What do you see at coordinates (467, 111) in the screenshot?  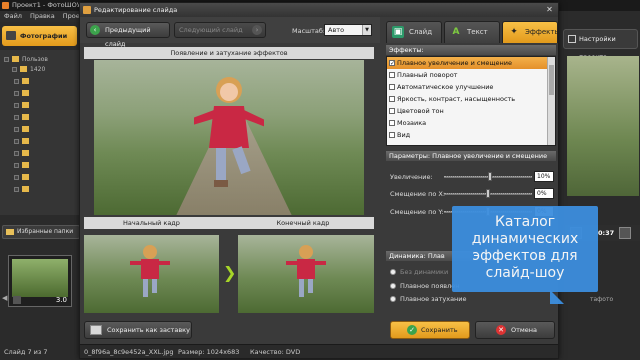 I see `effect-item: Цветовой тон` at bounding box center [467, 111].